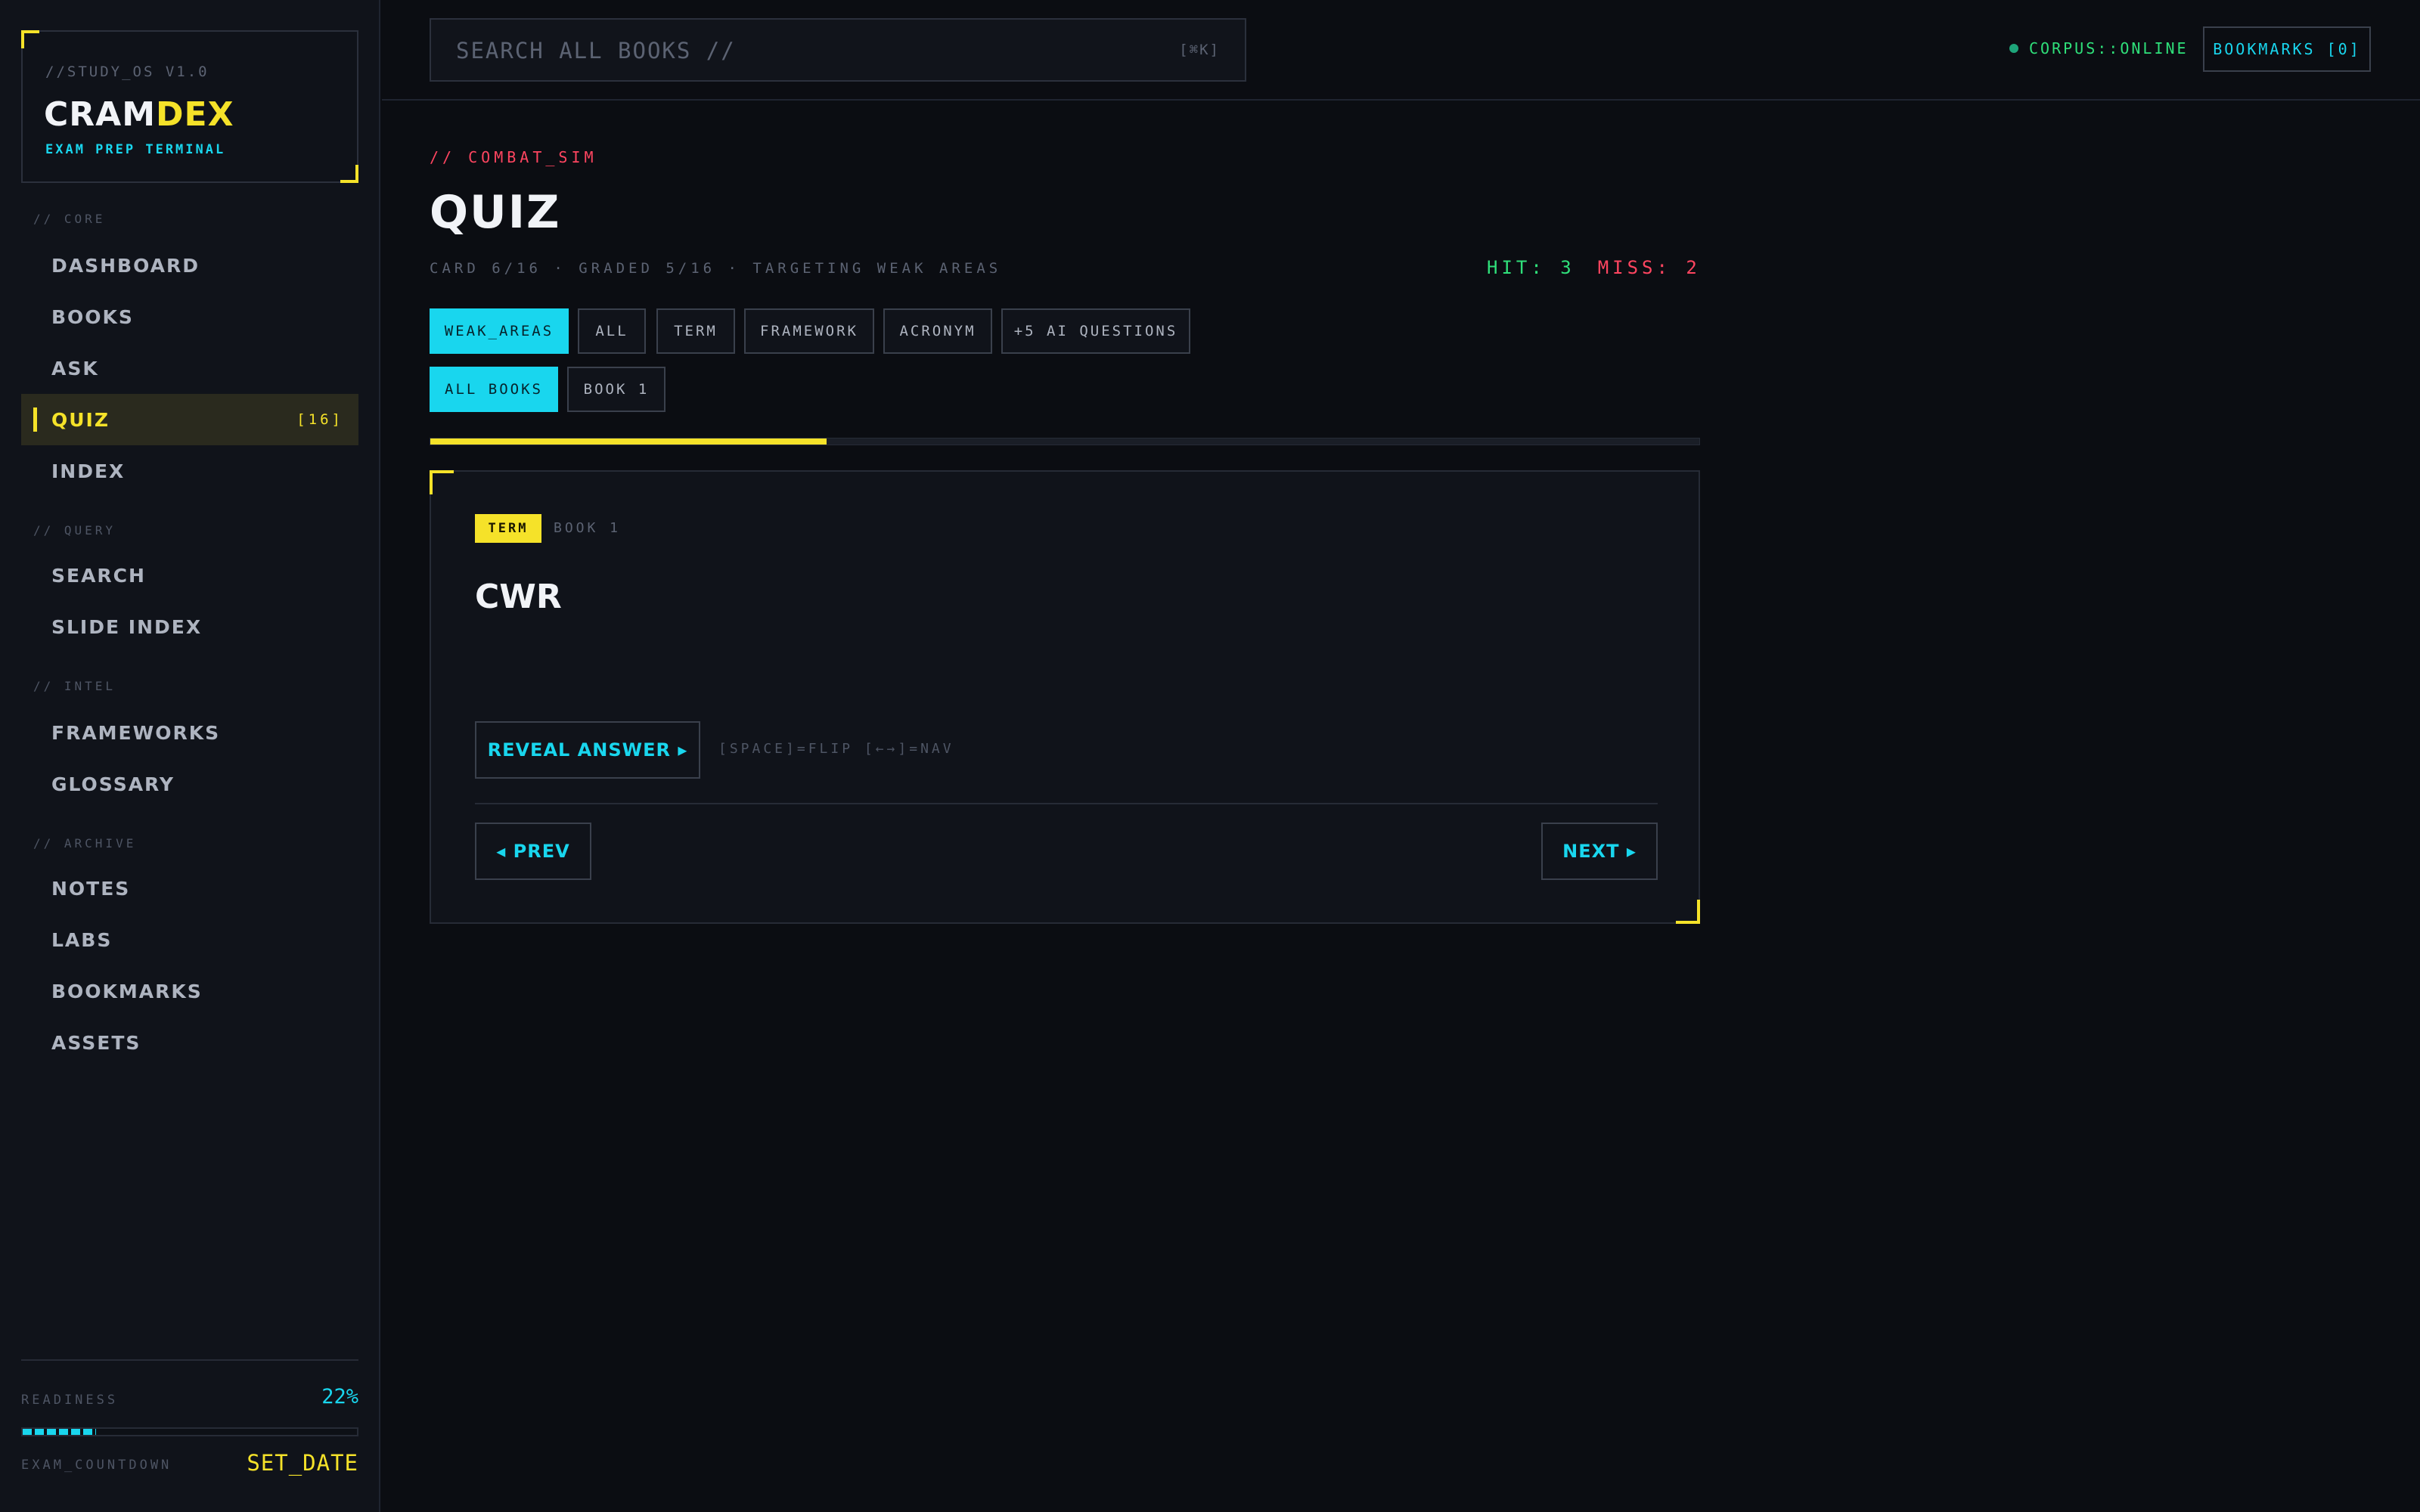 This screenshot has width=2420, height=1512. I want to click on sidebar-item-ask: ASK, so click(189, 368).